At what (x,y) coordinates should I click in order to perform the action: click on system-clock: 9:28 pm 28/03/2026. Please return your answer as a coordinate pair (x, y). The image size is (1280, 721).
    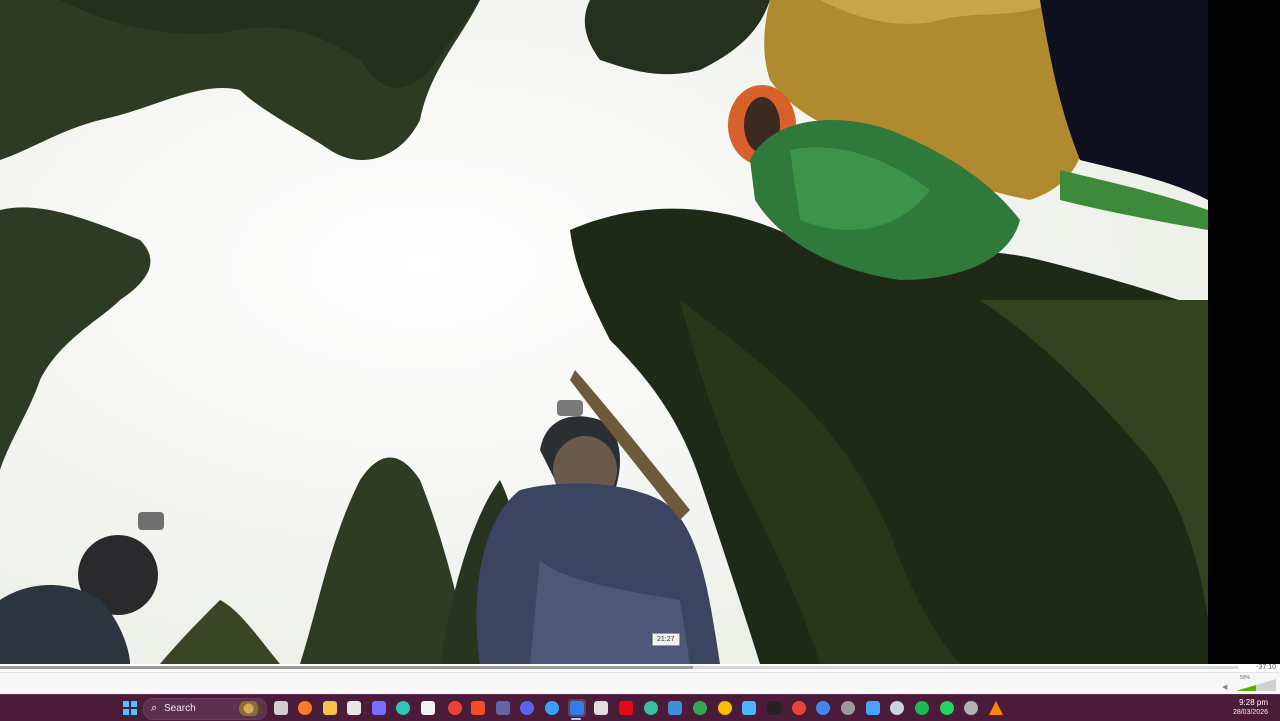
    Looking at the image, I should click on (1250, 707).